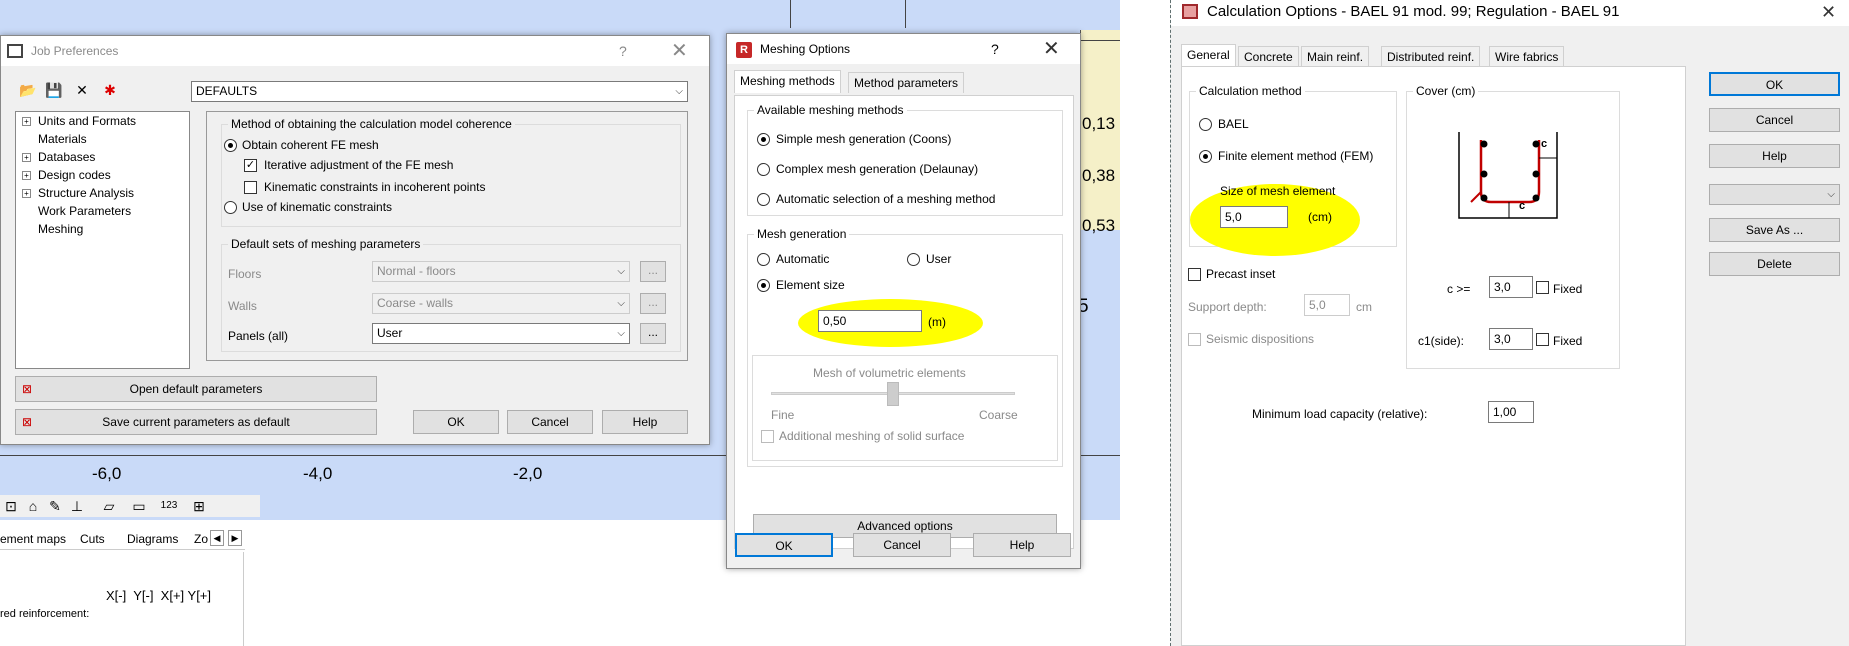 This screenshot has width=1849, height=646. What do you see at coordinates (1511, 412) in the screenshot?
I see `min-load-input: 1,00` at bounding box center [1511, 412].